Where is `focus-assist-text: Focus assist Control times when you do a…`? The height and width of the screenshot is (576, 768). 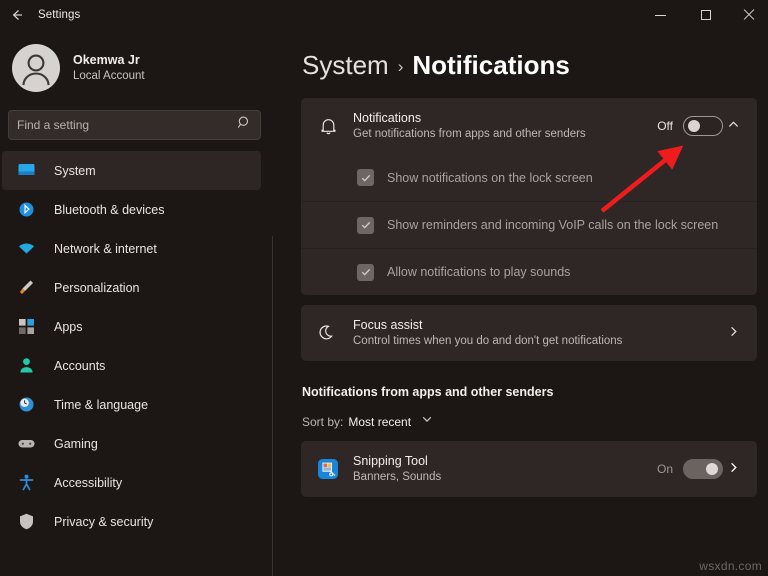 focus-assist-text: Focus assist Control times when you do a… is located at coordinates (532, 333).